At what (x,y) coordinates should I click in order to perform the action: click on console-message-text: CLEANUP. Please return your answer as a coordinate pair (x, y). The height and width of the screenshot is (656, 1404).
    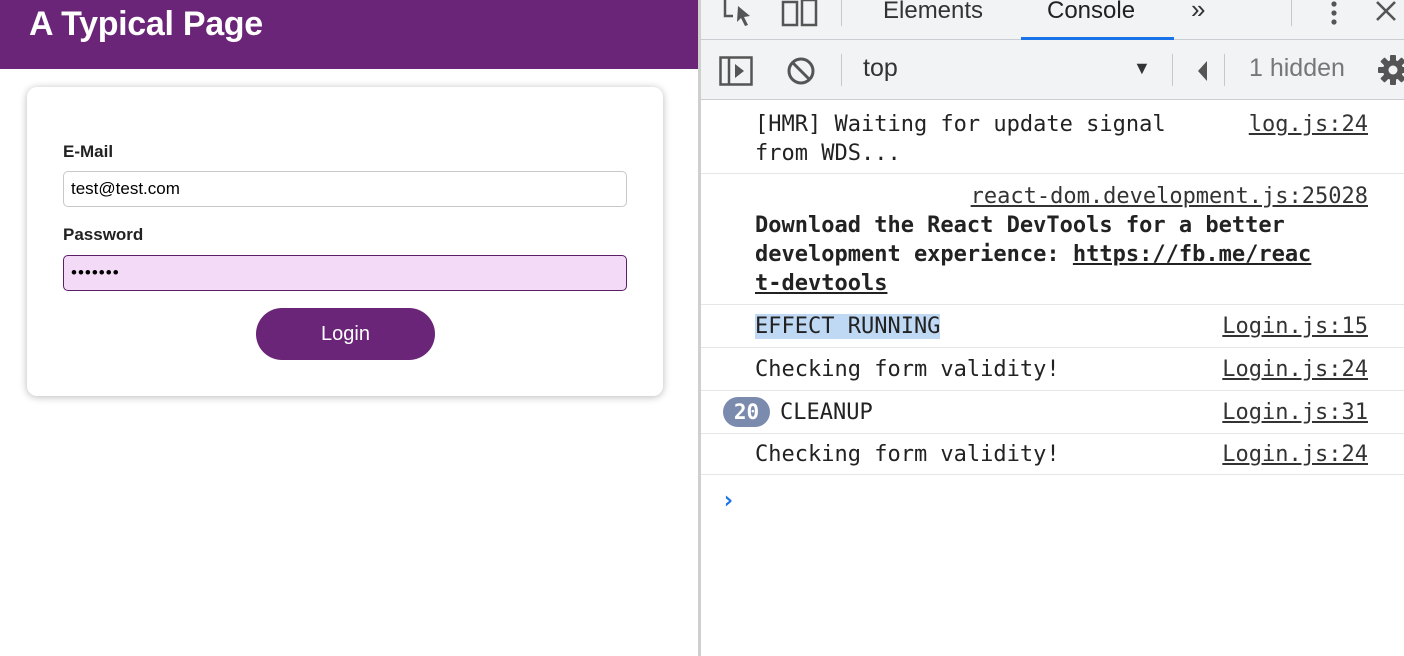
    Looking at the image, I should click on (826, 412).